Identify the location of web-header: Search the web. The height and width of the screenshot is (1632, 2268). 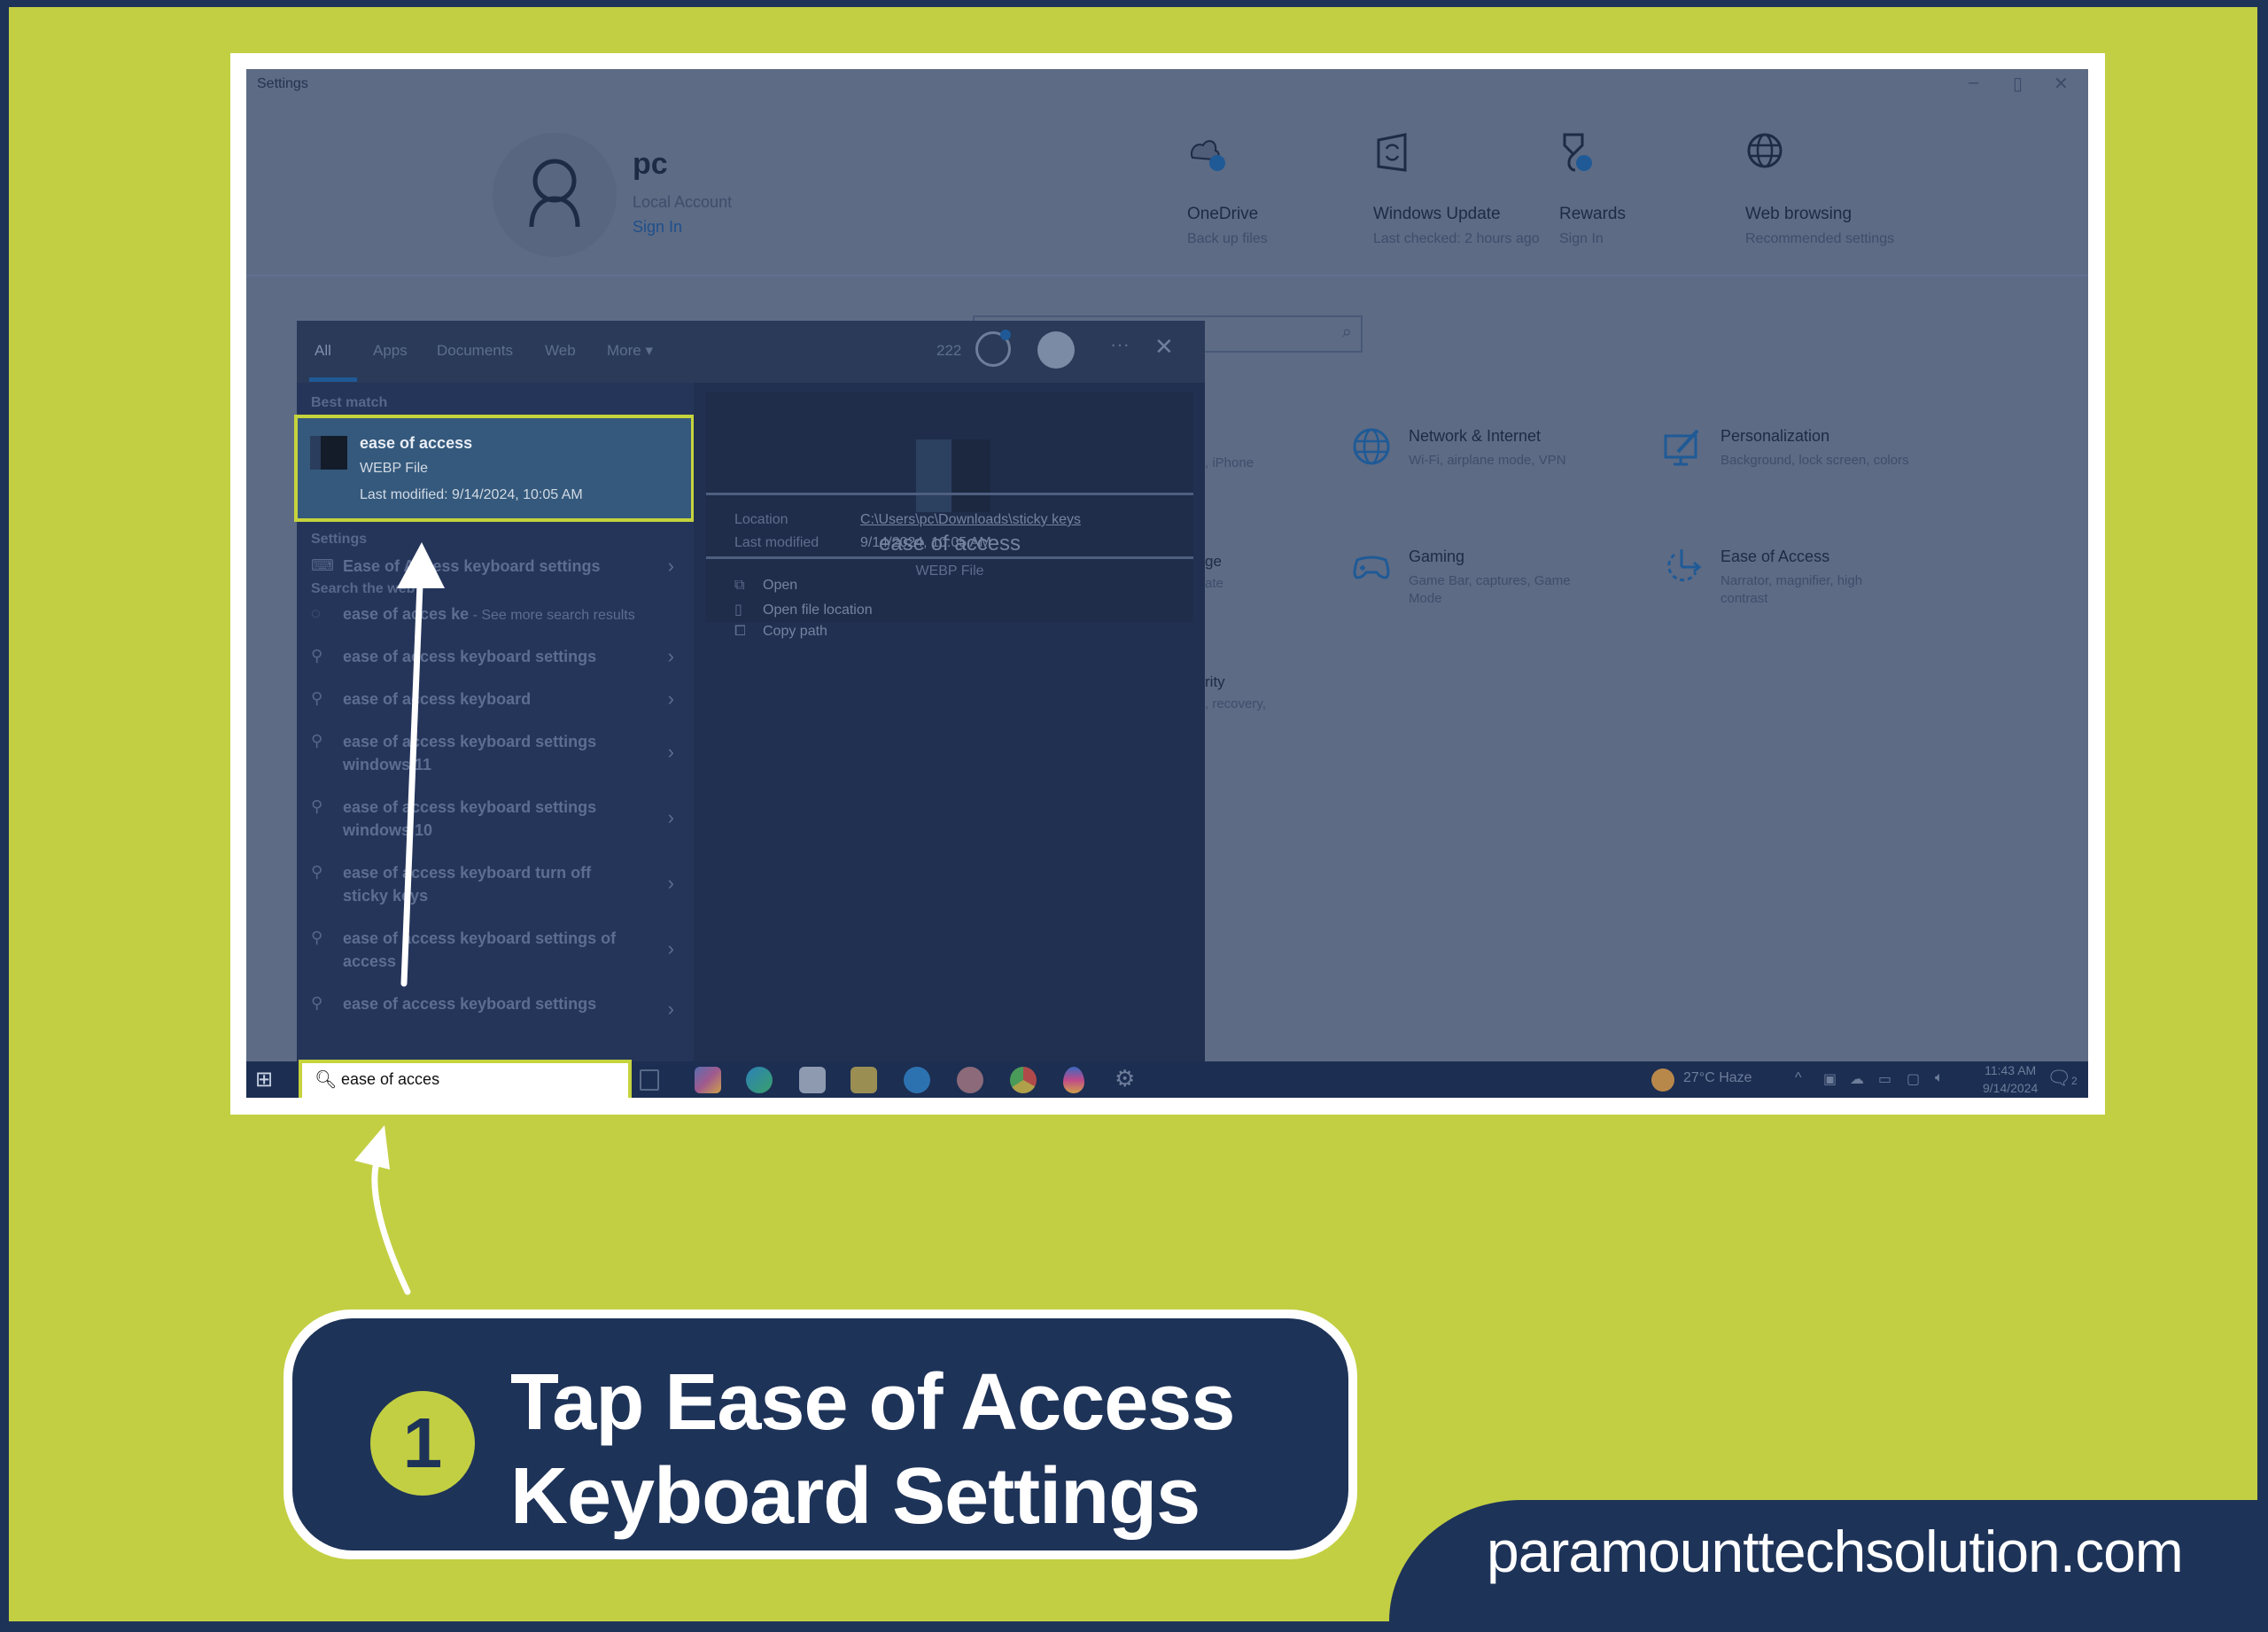
(363, 588).